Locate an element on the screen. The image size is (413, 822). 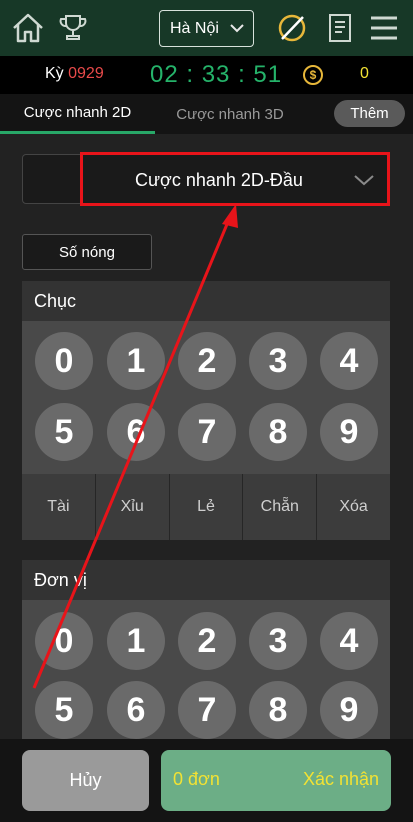
timer-bar: Kỳ 0929 02 : 33 : 51 is located at coordinates (206, 75).